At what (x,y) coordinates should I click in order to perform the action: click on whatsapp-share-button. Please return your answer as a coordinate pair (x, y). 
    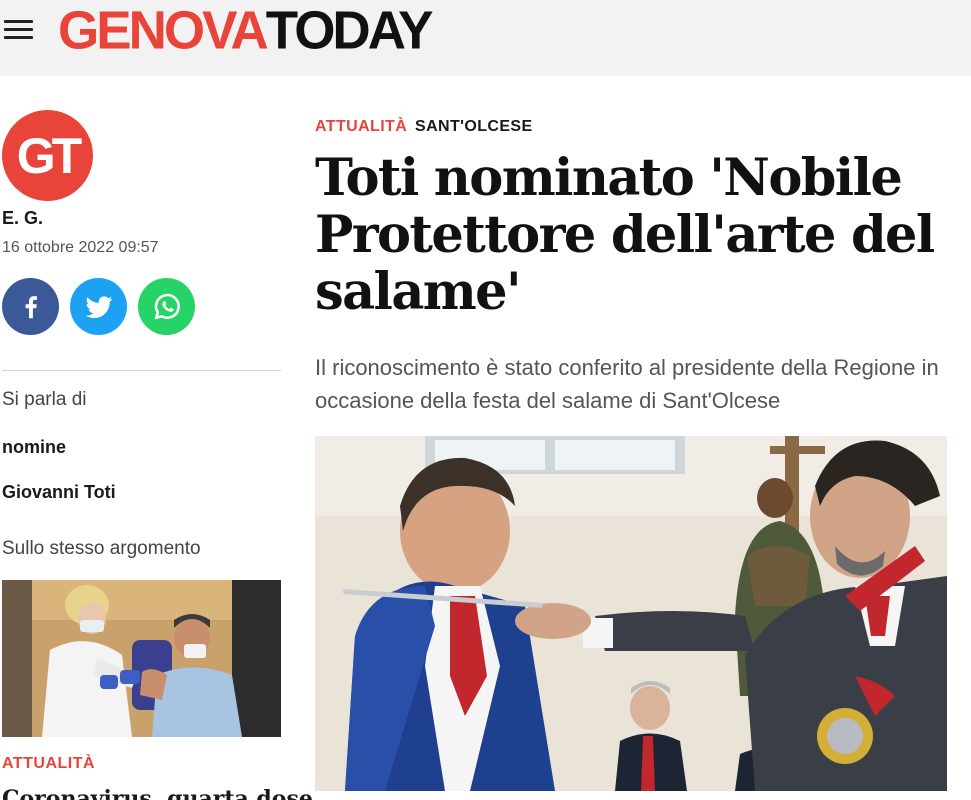
    Looking at the image, I should click on (166, 306).